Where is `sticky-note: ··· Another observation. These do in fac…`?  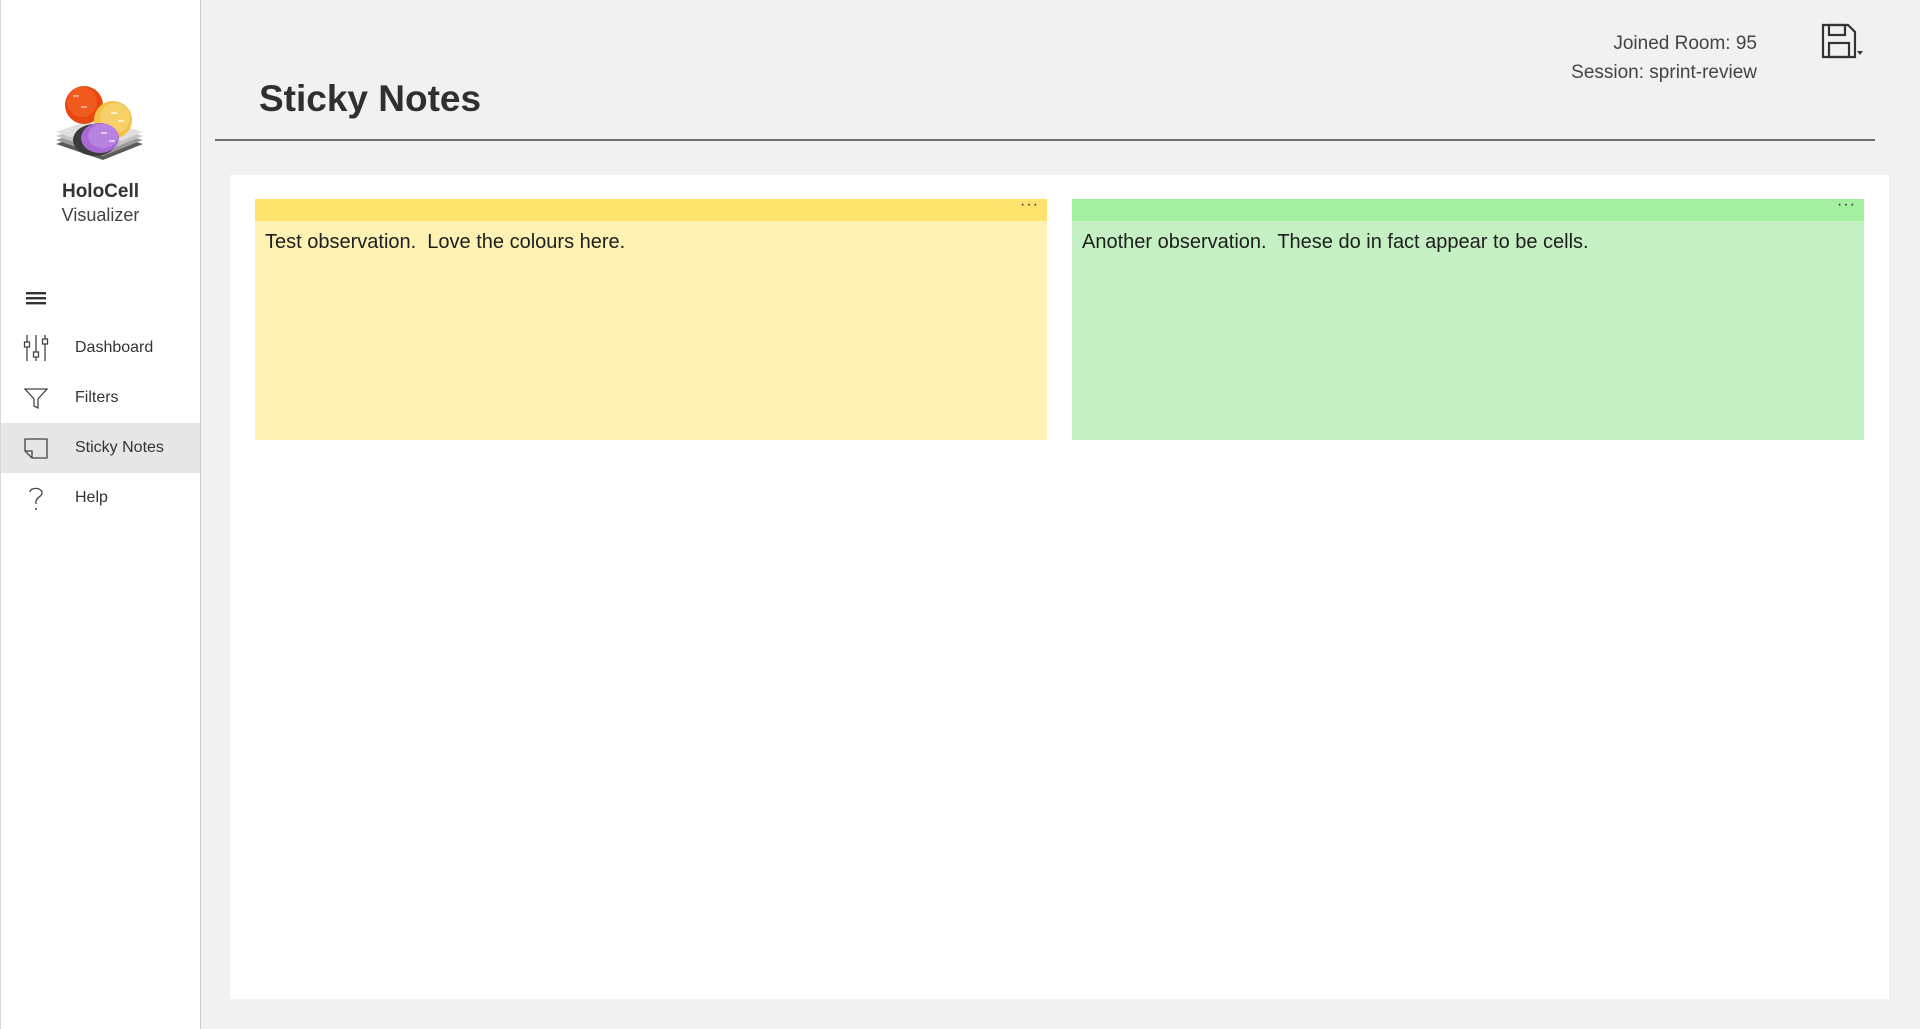
sticky-note: ··· Another observation. These do in fac… is located at coordinates (1468, 318).